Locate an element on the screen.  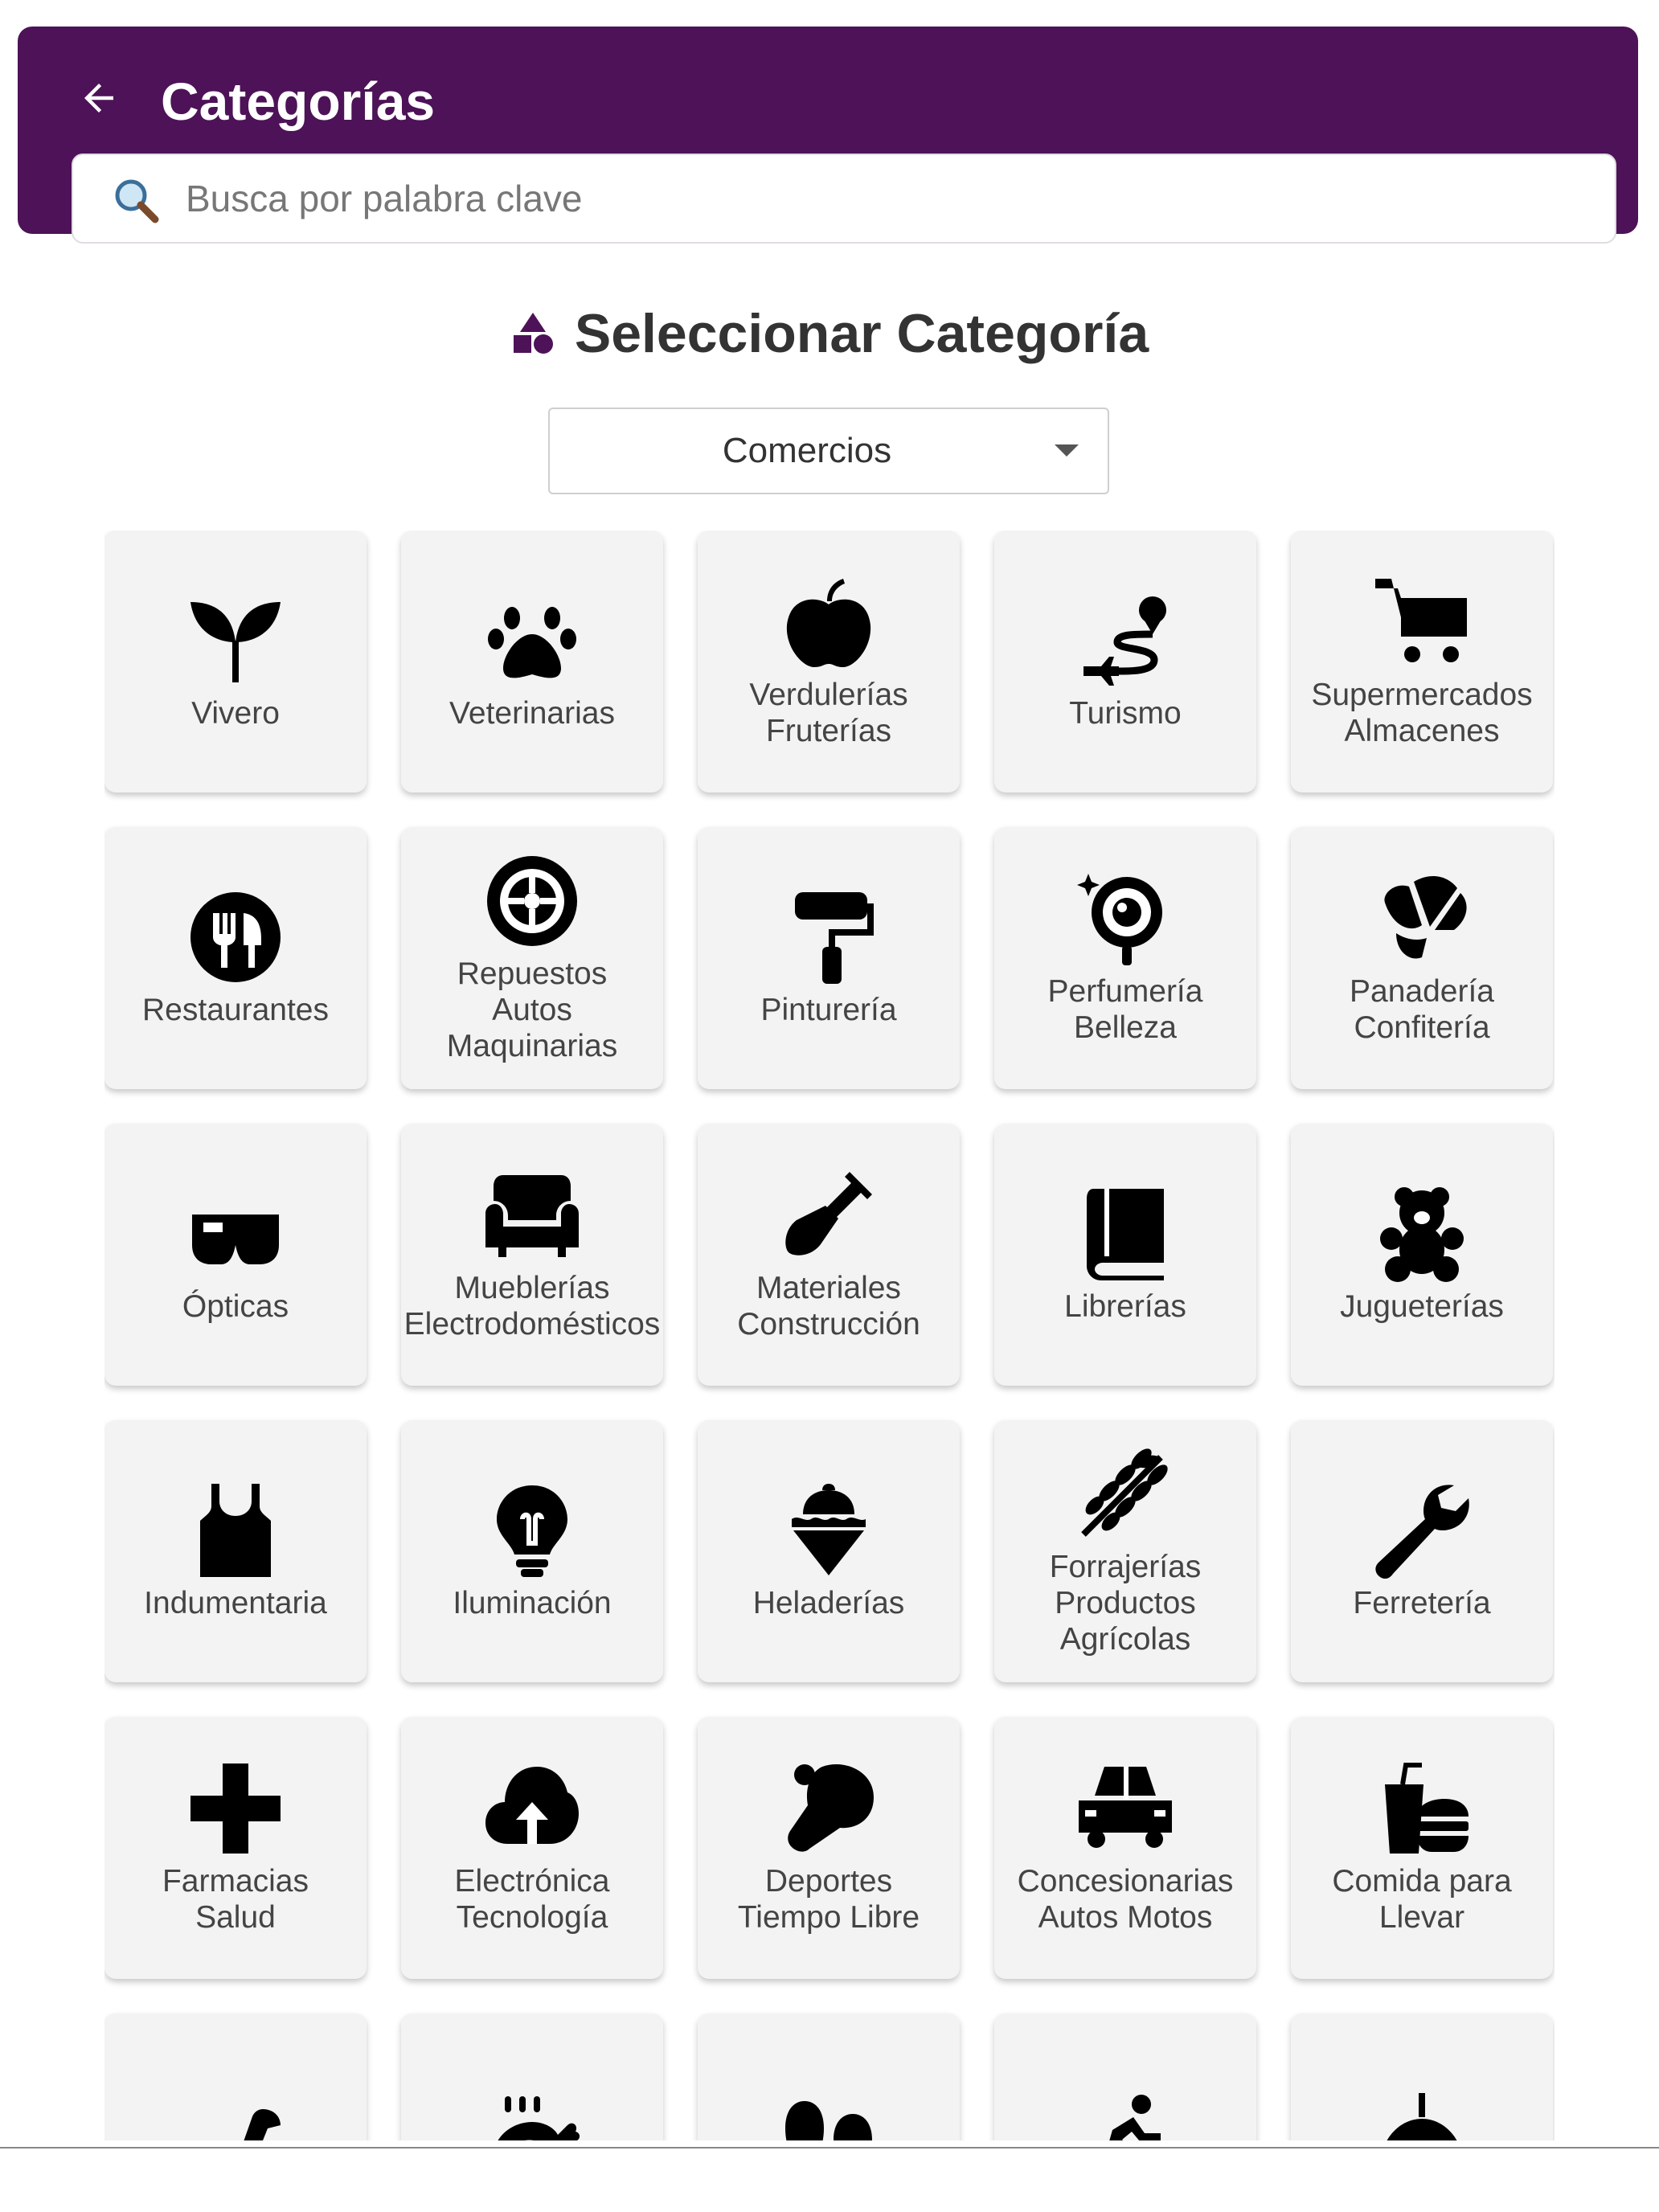
category-card: Materiales Construcción is located at coordinates (829, 1255).